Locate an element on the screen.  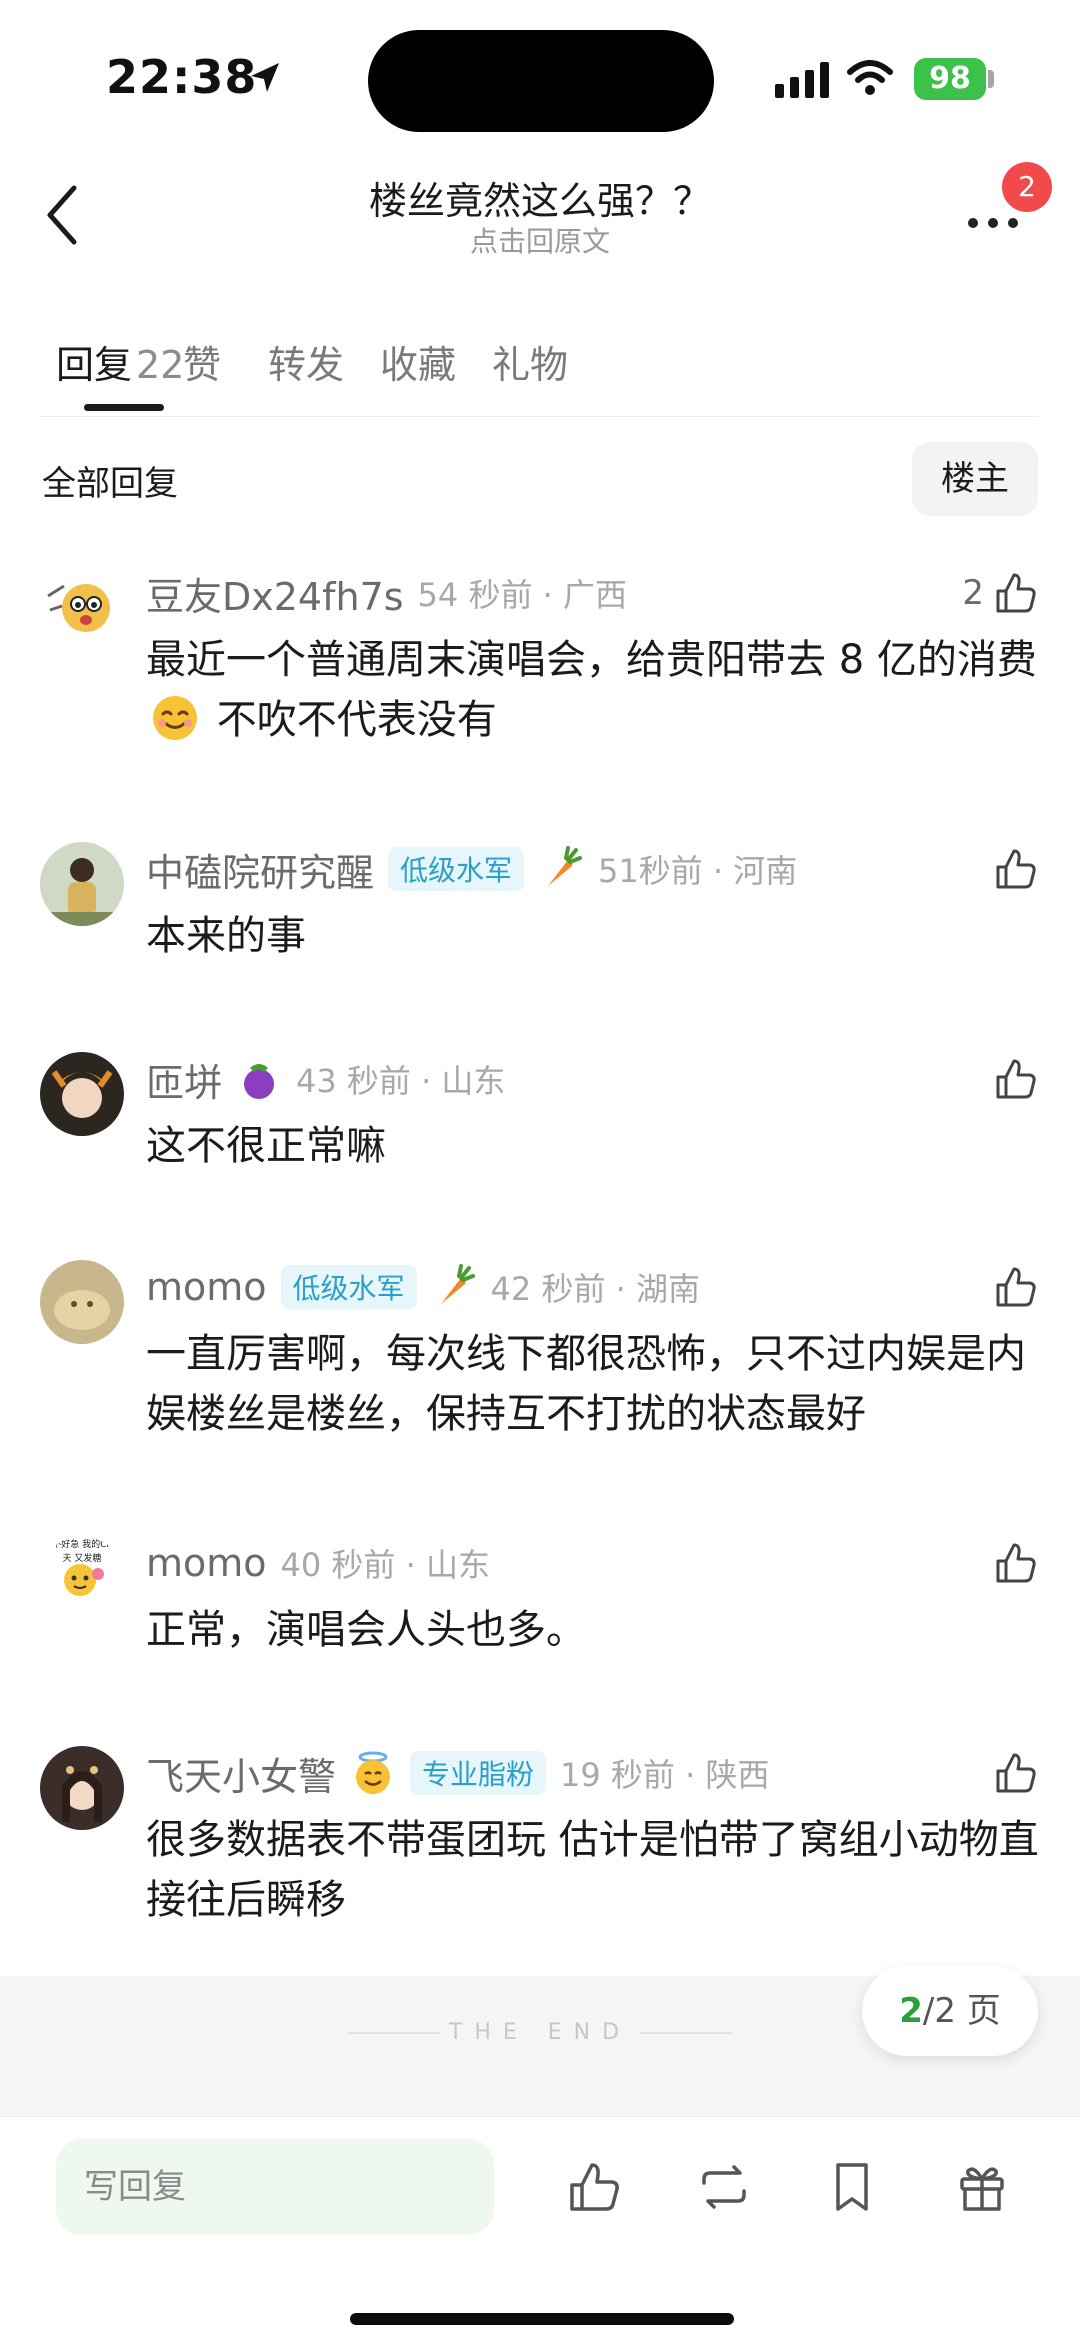
battery-tip is located at coordinates (991, 79).